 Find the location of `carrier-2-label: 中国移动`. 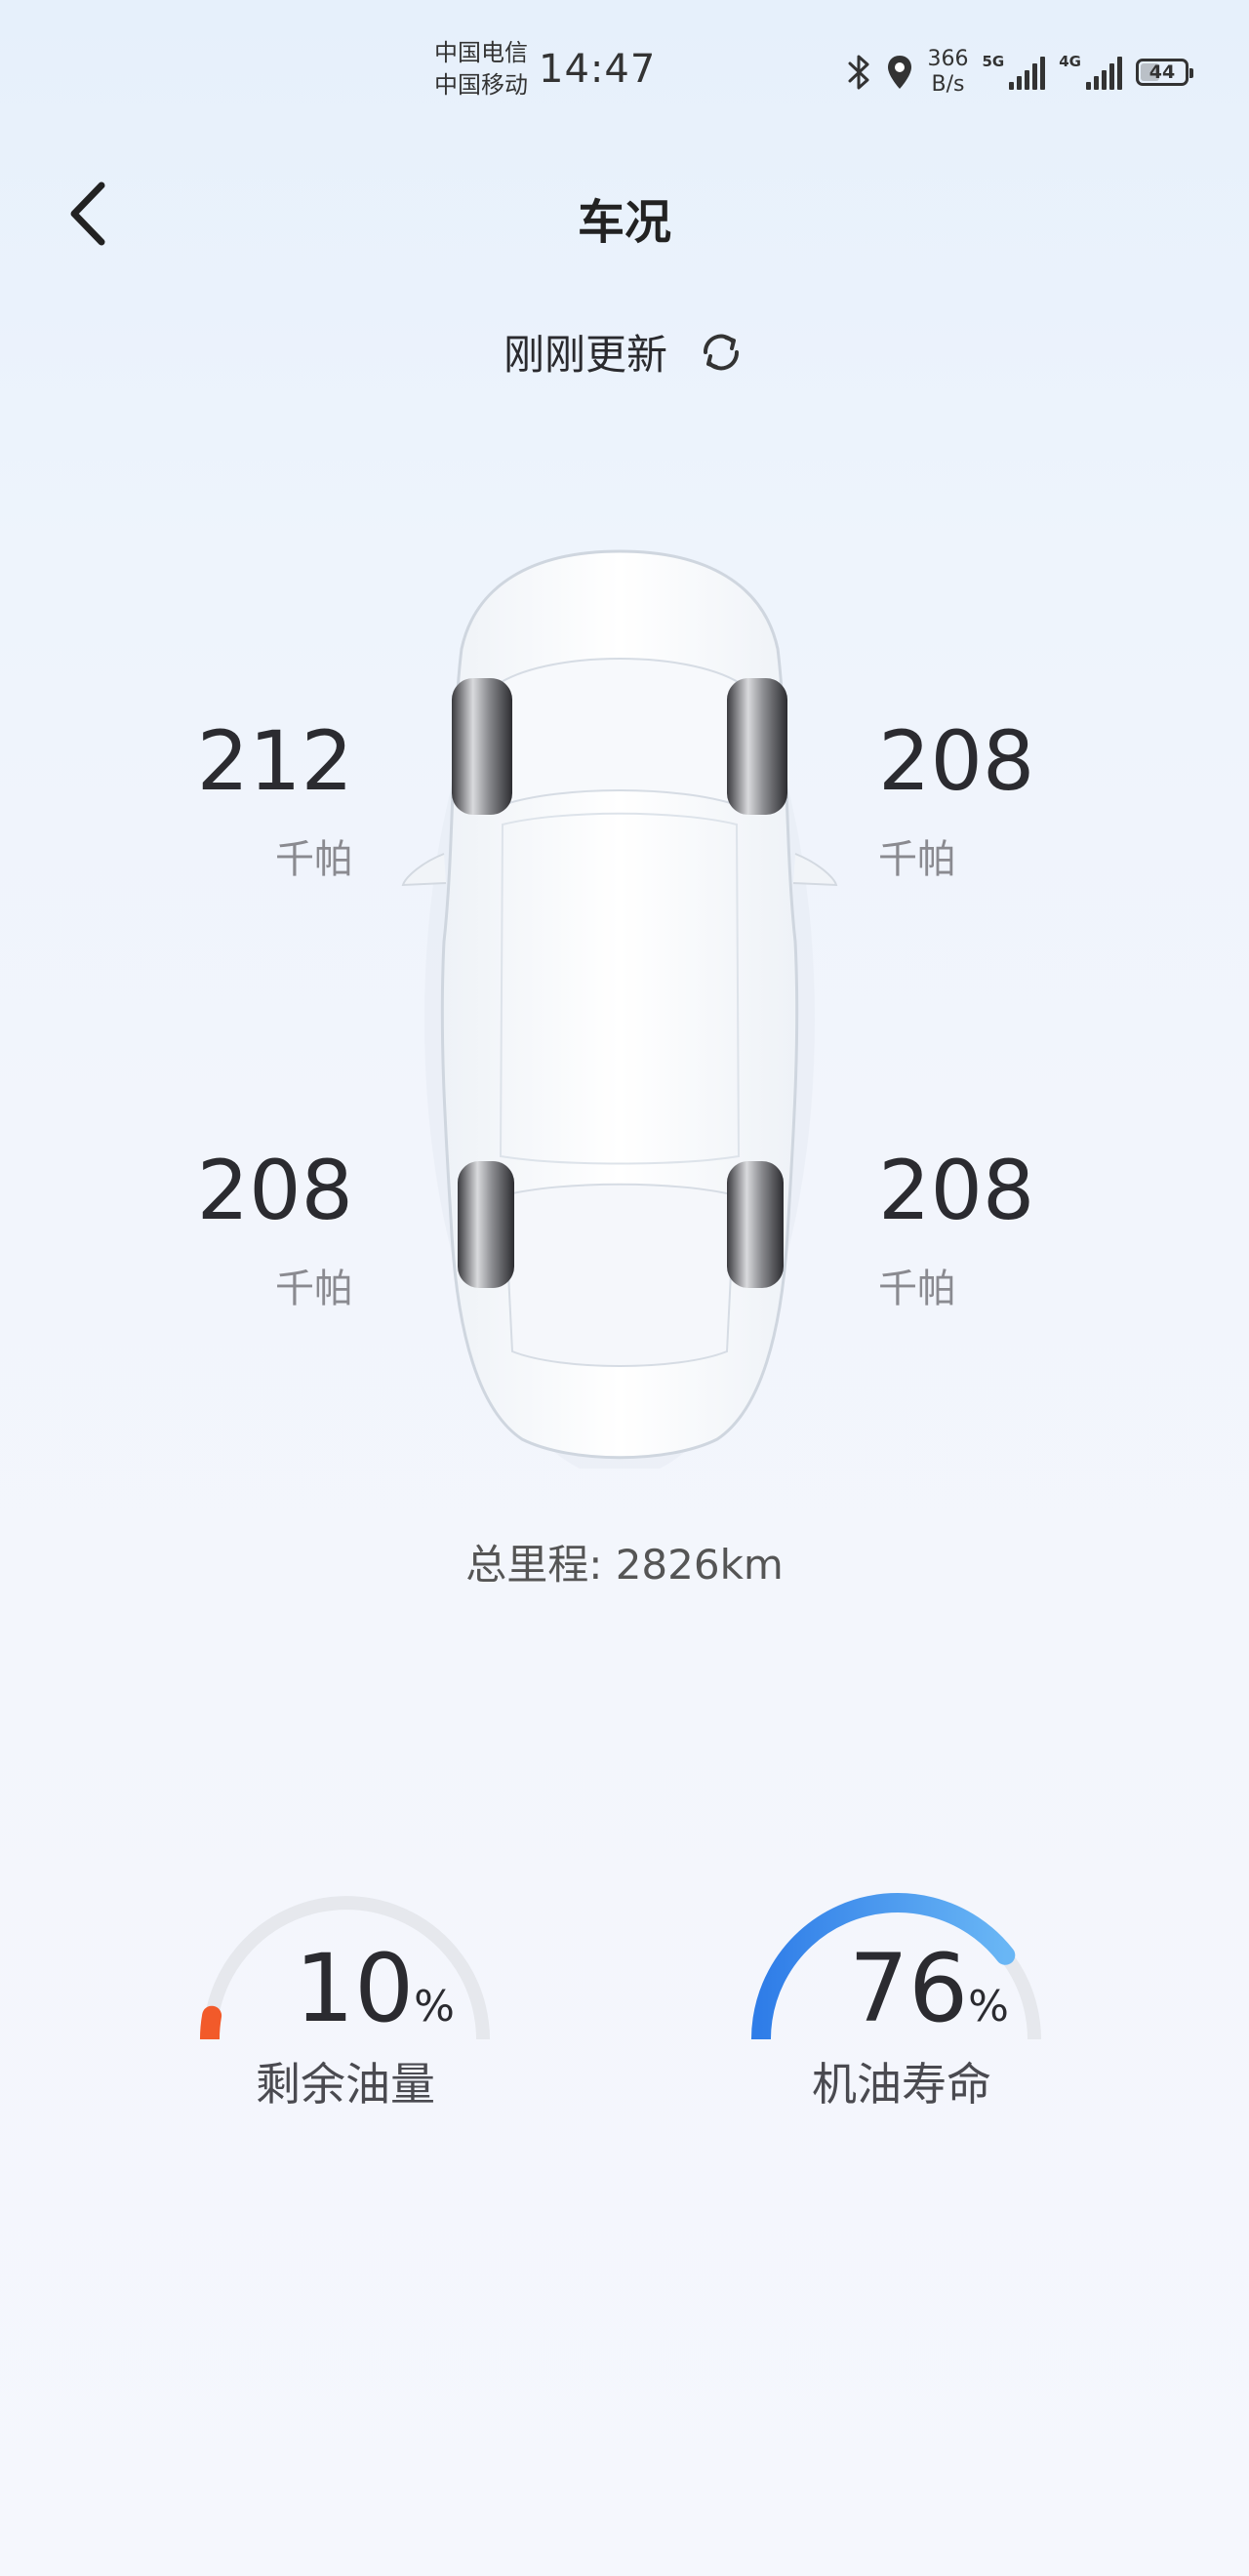

carrier-2-label: 中国移动 is located at coordinates (481, 85).